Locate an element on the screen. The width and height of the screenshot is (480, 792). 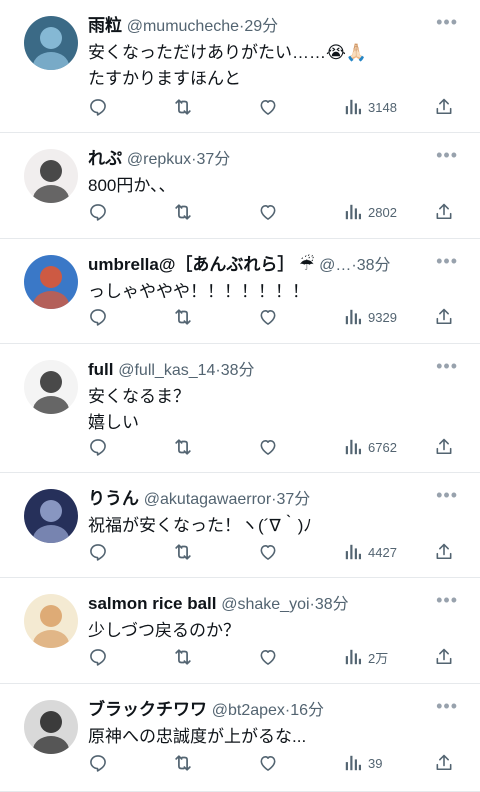
post-time: 16分 is located at coordinates (307, 710).